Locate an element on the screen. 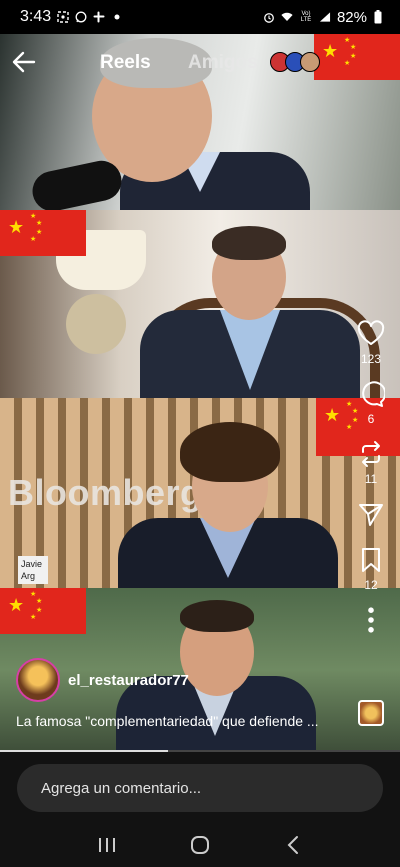 The image size is (400, 867). repost-icon is located at coordinates (371, 454).